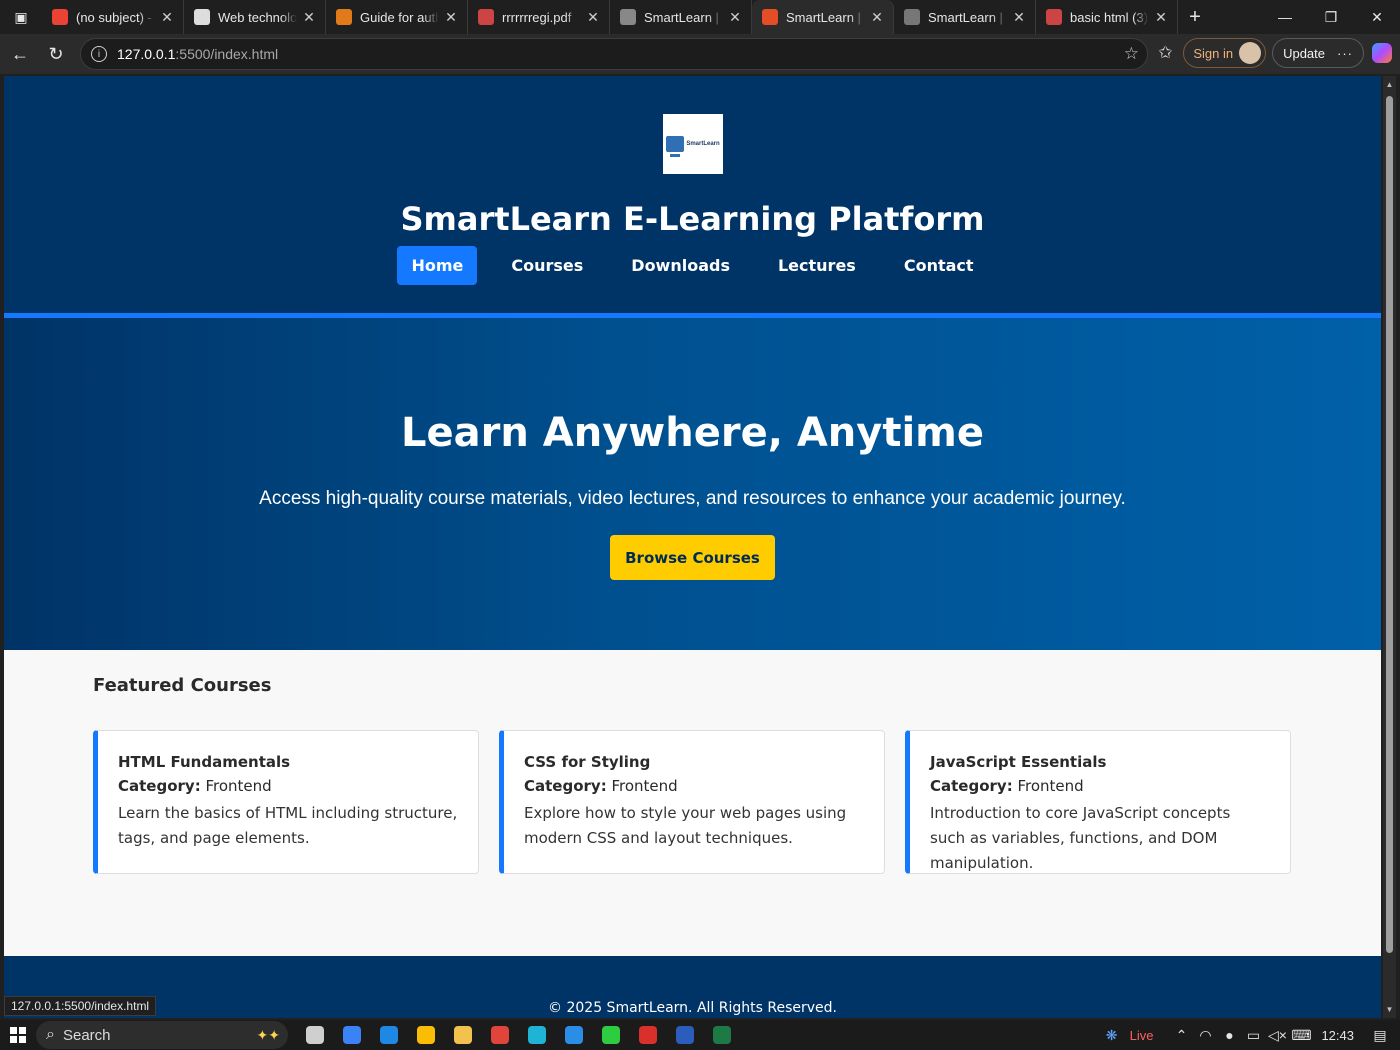  I want to click on html5-icon, so click(770, 17).